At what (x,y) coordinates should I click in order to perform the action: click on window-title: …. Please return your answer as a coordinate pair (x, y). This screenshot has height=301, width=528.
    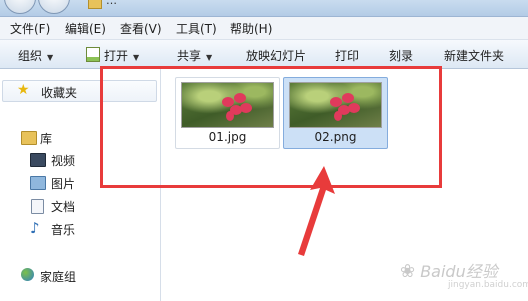
    Looking at the image, I should click on (111, 3).